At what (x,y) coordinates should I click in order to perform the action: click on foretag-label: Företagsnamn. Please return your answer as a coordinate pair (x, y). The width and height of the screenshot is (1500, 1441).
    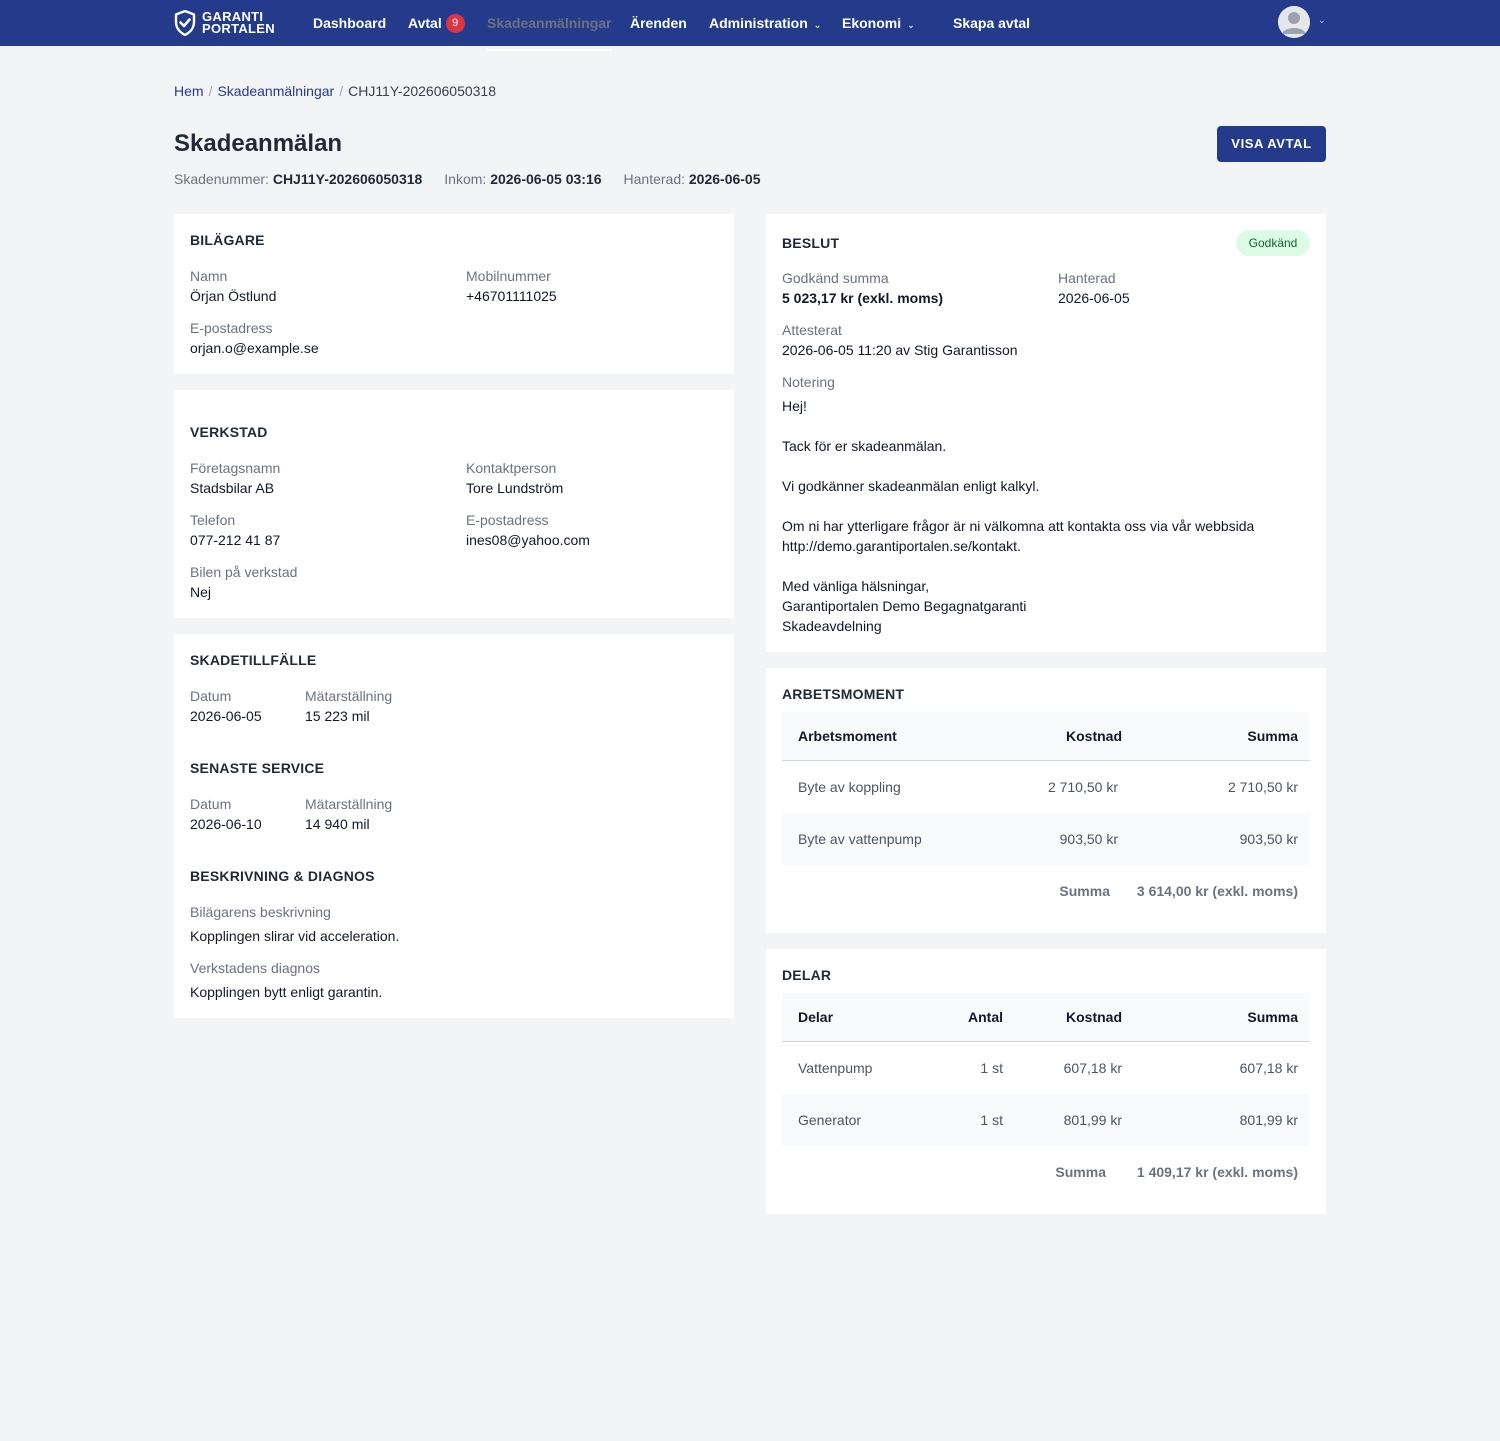
    Looking at the image, I should click on (235, 468).